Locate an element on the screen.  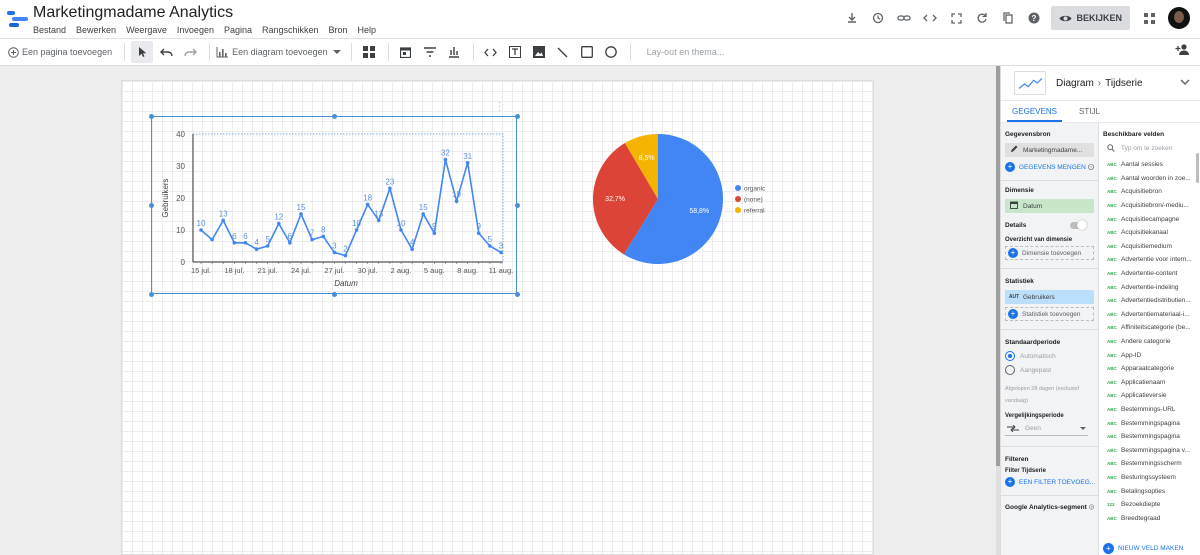
field-item: ABC Advertentie-indeling is located at coordinates (1151, 287).